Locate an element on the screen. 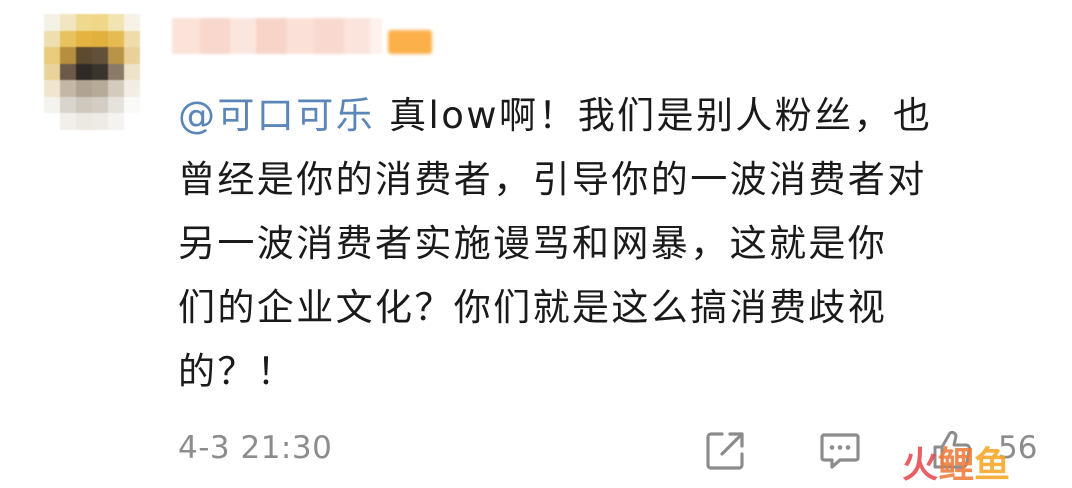 This screenshot has width=1072, height=488. username is located at coordinates (277, 36).